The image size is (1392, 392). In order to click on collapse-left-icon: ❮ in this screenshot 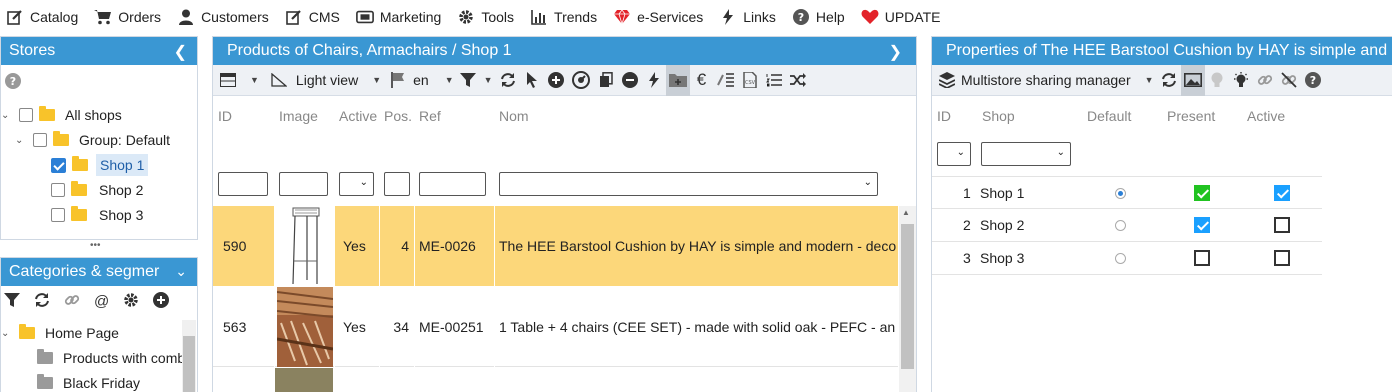, I will do `click(180, 52)`.